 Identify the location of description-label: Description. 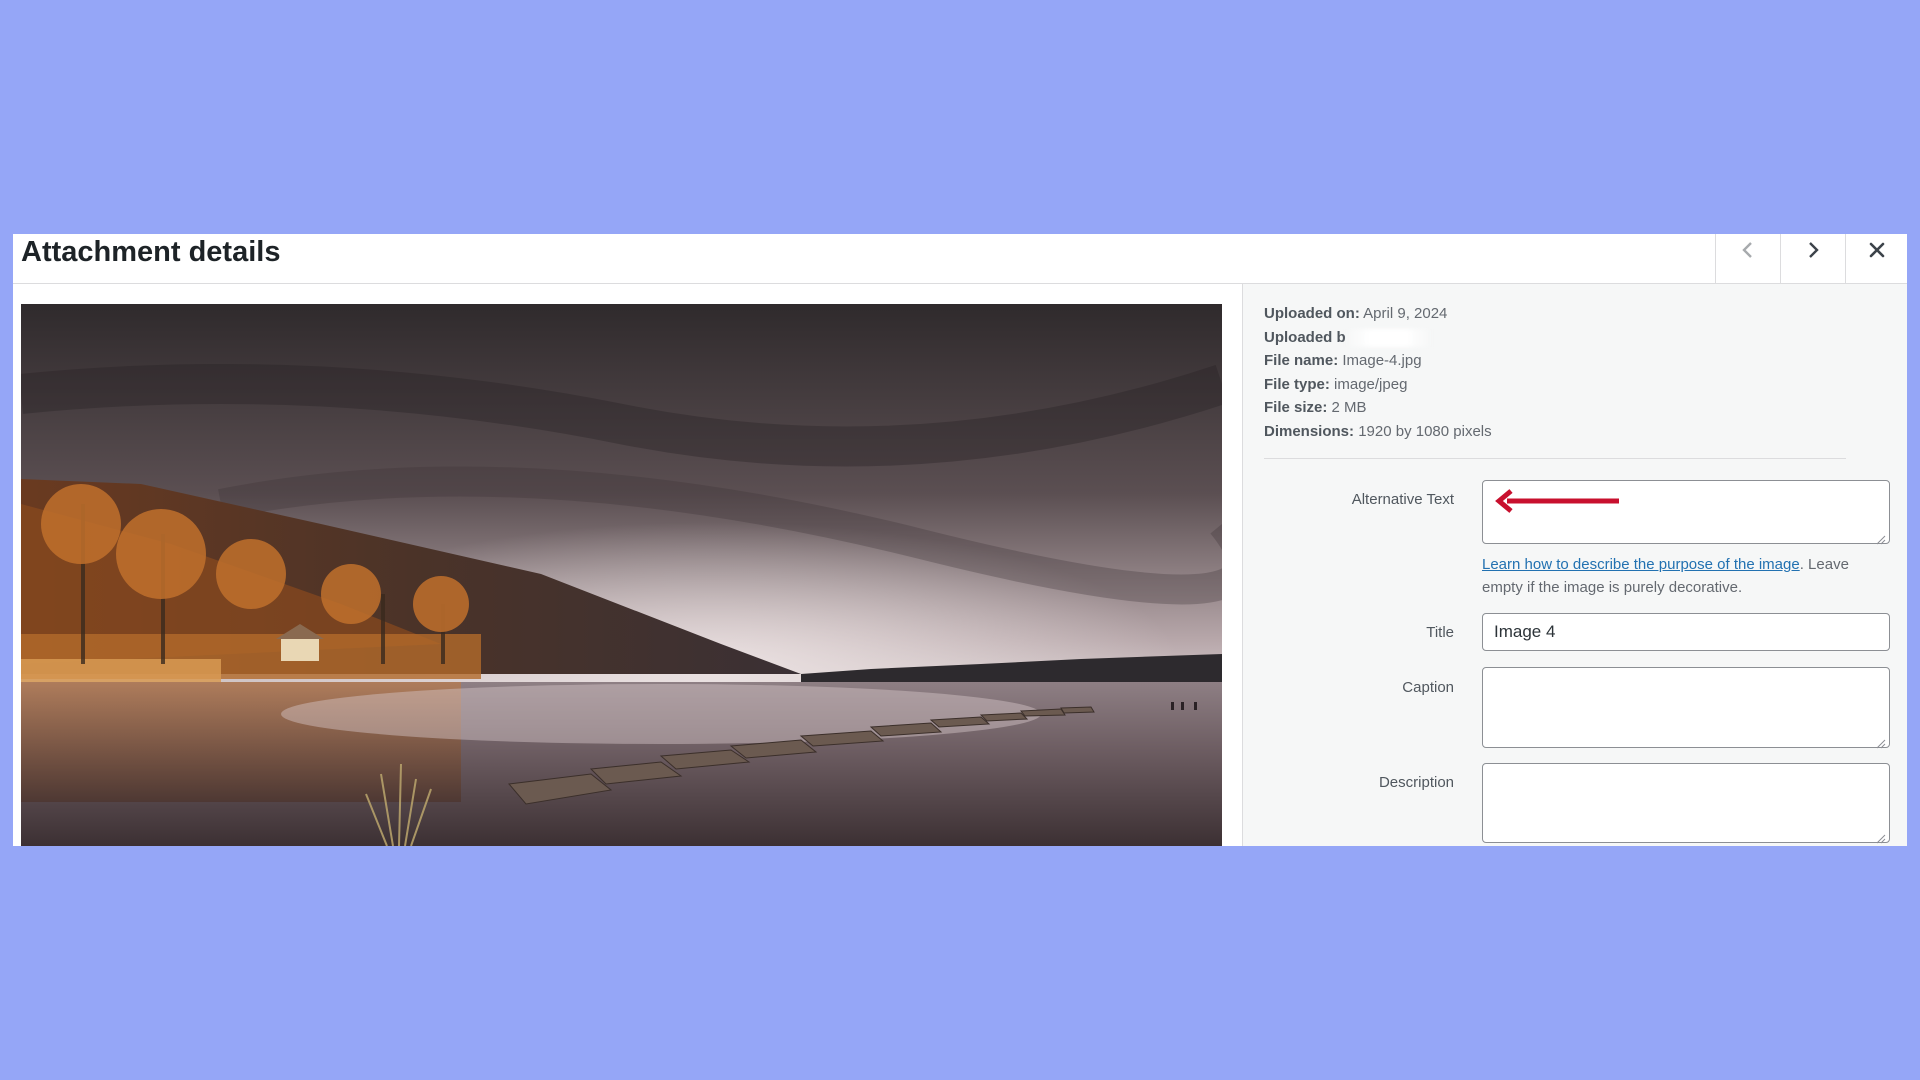
(1416, 782).